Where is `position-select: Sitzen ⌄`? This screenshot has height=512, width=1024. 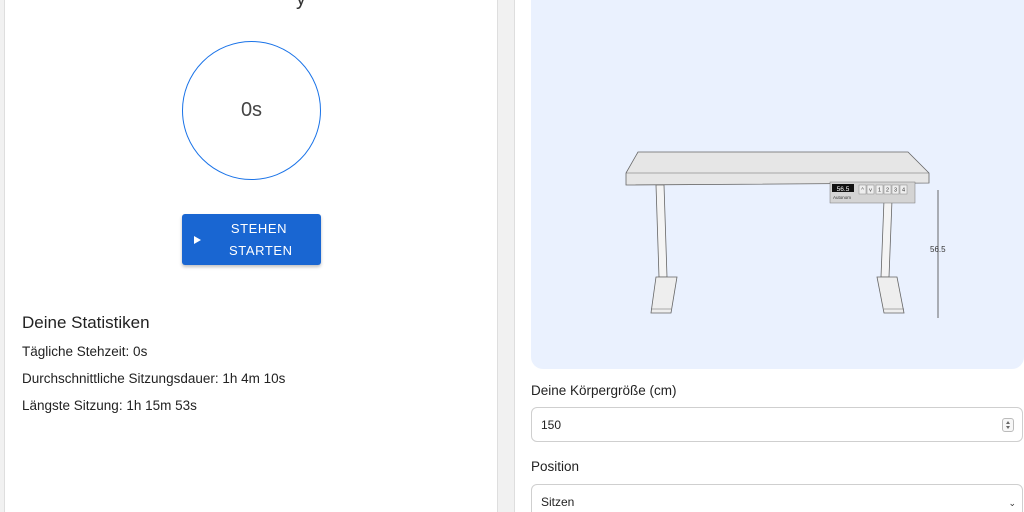 position-select: Sitzen ⌄ is located at coordinates (777, 498).